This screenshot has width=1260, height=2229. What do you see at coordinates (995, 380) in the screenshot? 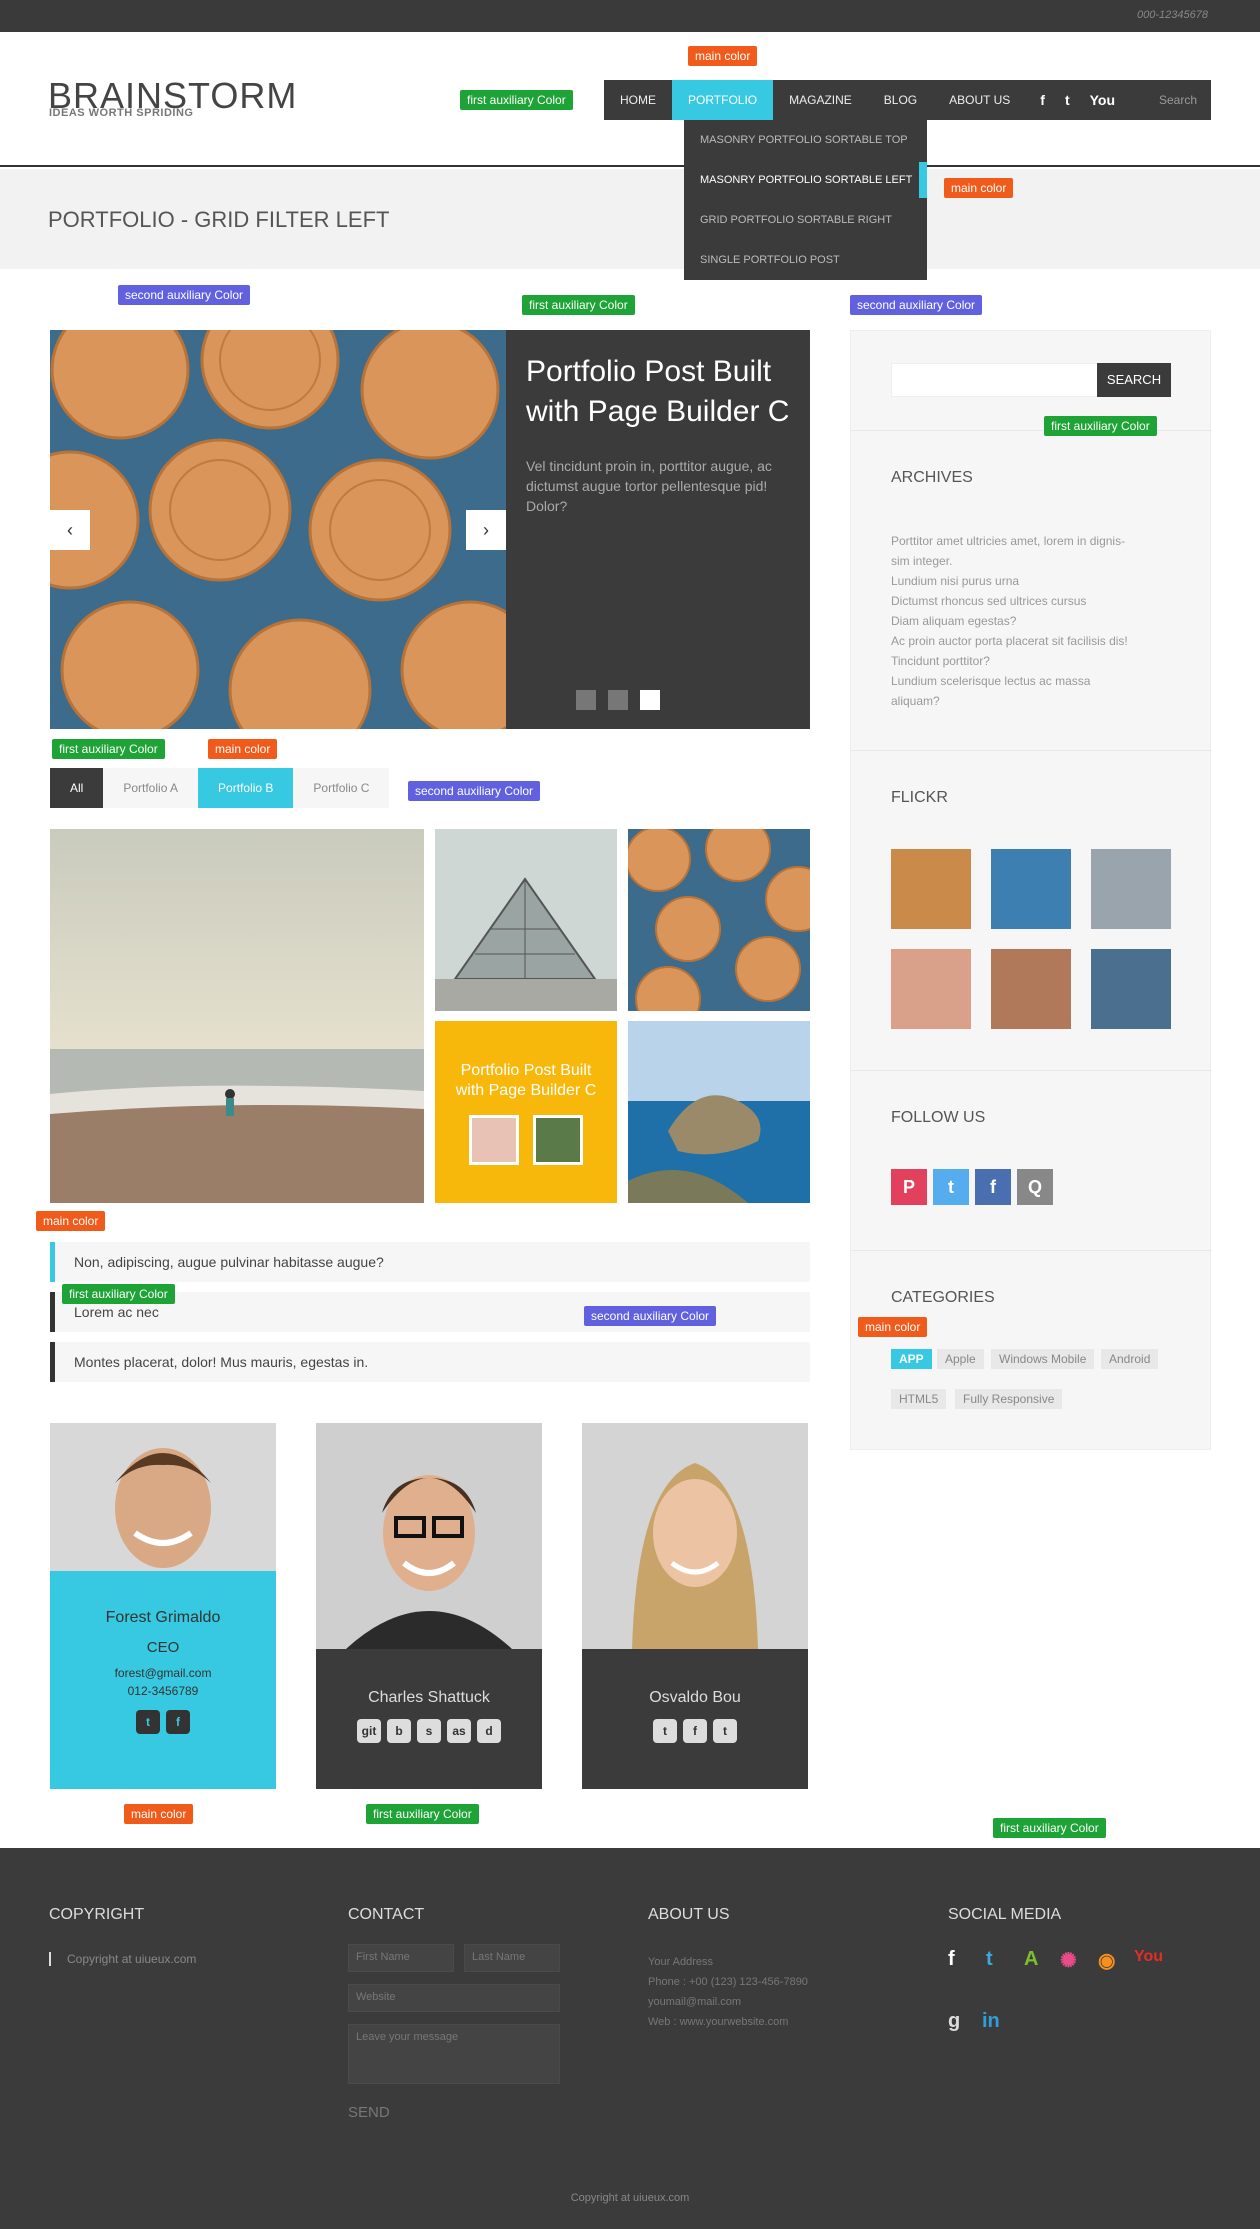
I see `sidebar-search-input` at bounding box center [995, 380].